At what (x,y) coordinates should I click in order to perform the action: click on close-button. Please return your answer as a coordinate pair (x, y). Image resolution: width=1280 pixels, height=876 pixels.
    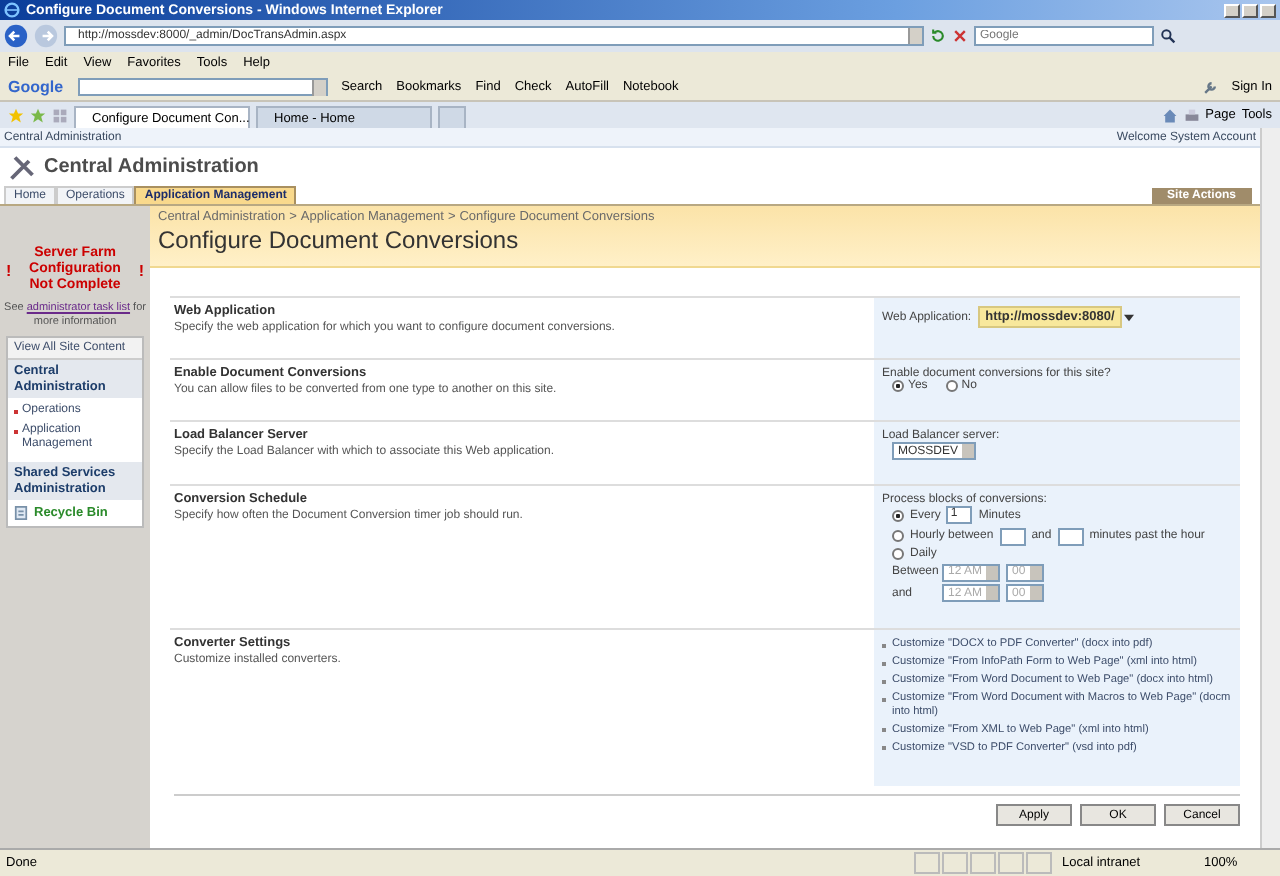
    Looking at the image, I should click on (1268, 10).